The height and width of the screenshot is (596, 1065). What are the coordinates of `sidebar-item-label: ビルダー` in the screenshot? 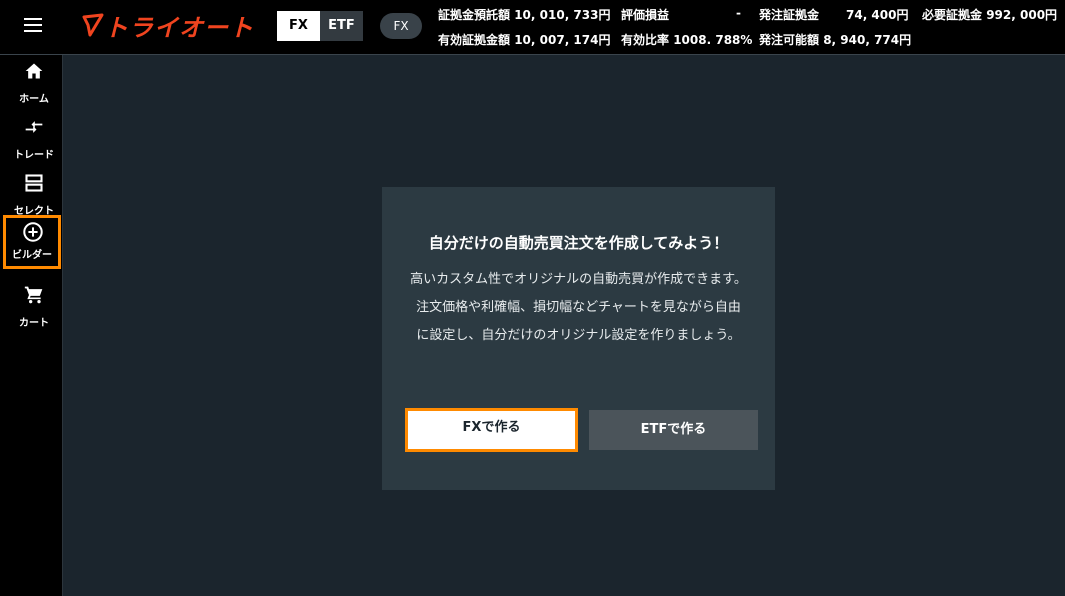 It's located at (32, 255).